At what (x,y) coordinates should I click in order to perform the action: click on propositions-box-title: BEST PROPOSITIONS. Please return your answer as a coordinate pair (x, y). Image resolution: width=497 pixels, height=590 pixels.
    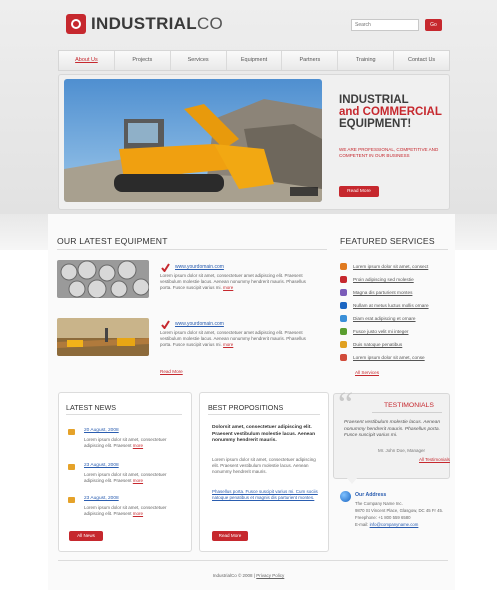
    Looking at the image, I should click on (246, 407).